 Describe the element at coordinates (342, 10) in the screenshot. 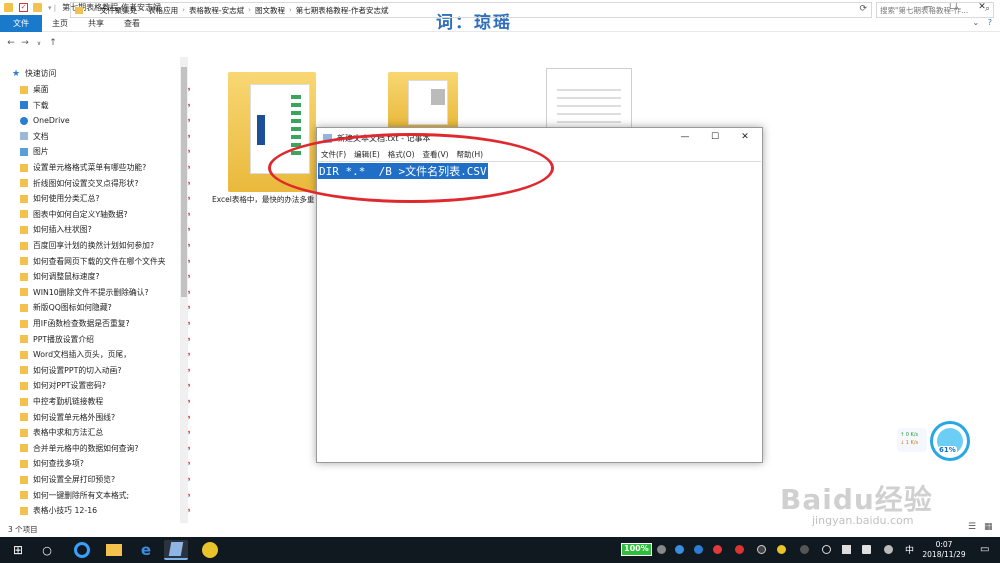

I see `breadcrumb-item: 第七期表格教程-作者安志斌` at that location.